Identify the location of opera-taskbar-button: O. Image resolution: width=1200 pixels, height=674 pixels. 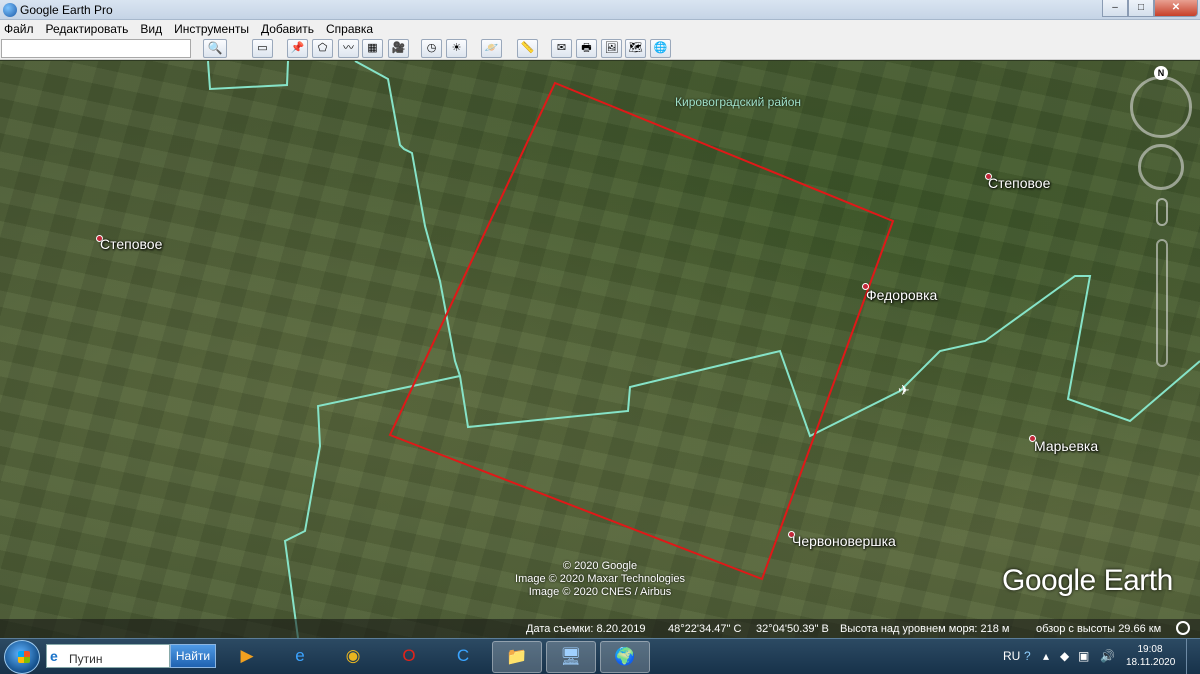
(409, 657).